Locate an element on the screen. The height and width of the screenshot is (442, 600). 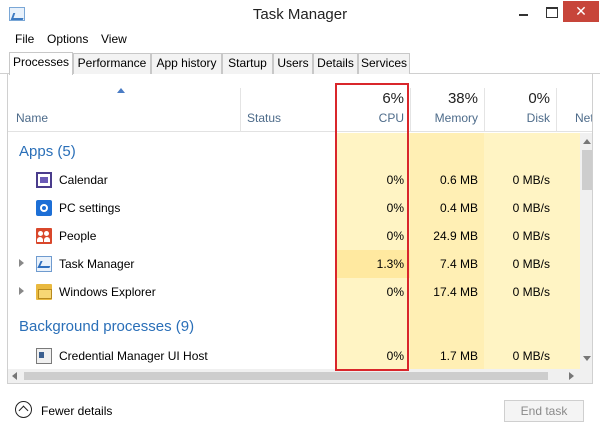
end-task-button: End task is located at coordinates (544, 411).